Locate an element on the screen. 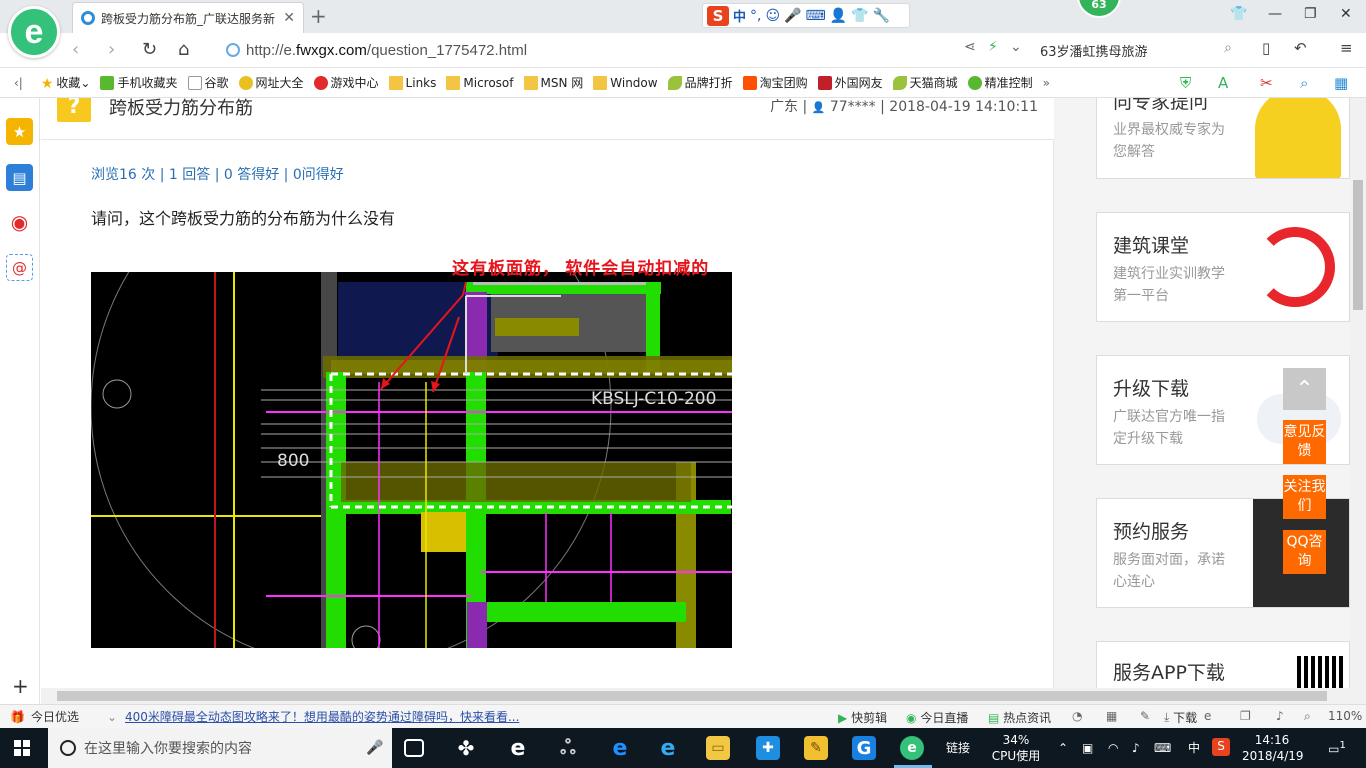  downloads: ⤓ 下载 is located at coordinates (1180, 717).